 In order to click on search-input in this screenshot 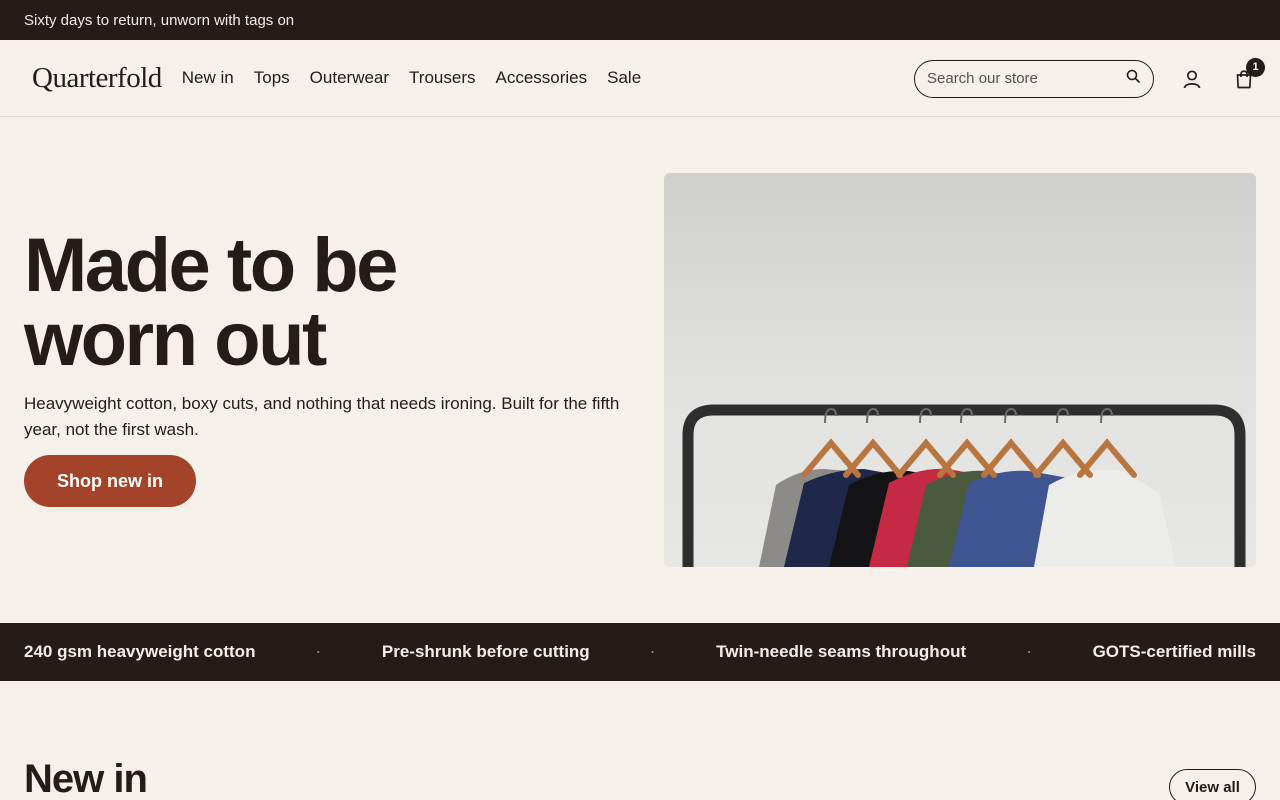, I will do `click(1026, 78)`.